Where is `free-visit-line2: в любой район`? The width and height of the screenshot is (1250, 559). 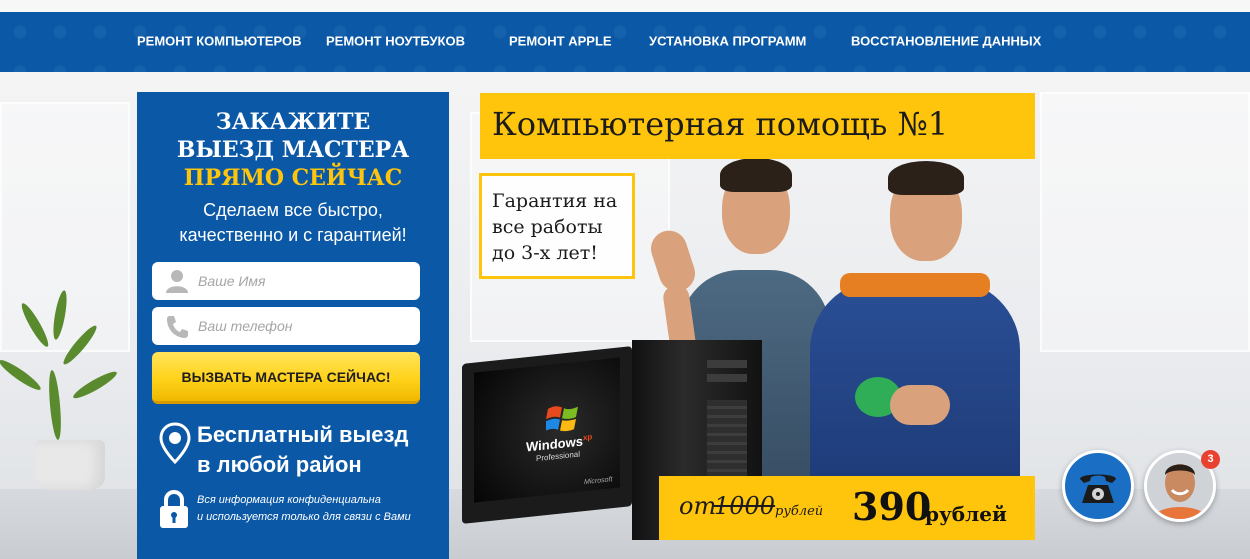
free-visit-line2: в любой район is located at coordinates (279, 464).